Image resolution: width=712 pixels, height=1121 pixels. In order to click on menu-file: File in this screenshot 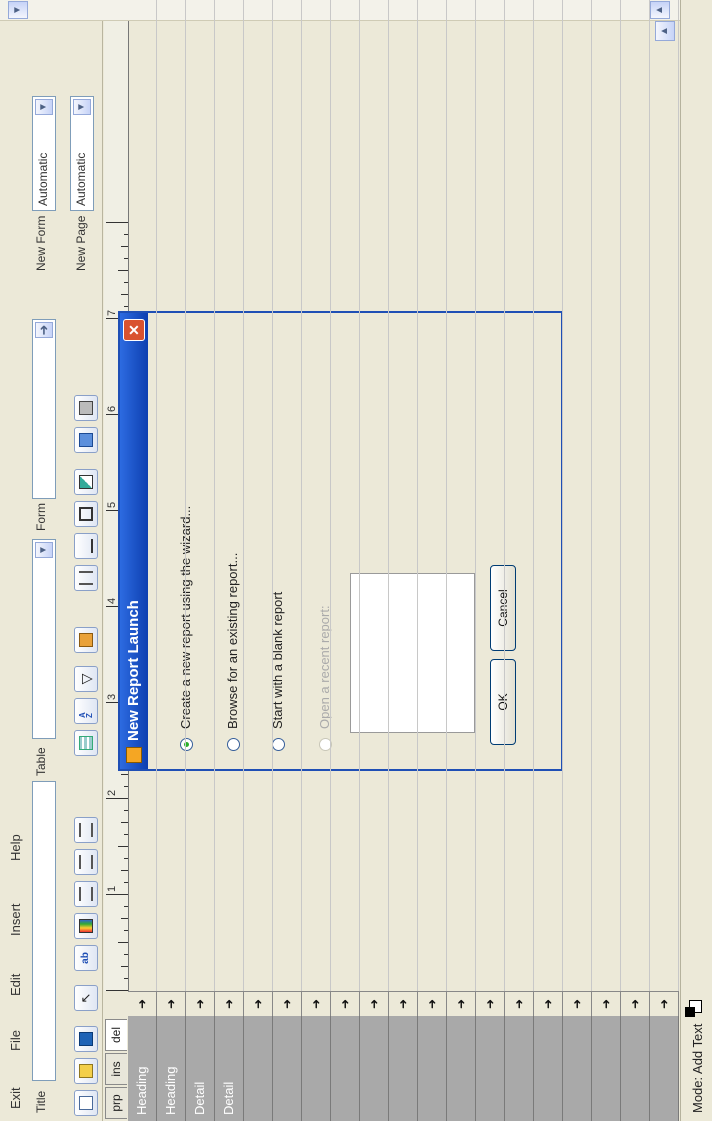, I will do `click(15, 1040)`.